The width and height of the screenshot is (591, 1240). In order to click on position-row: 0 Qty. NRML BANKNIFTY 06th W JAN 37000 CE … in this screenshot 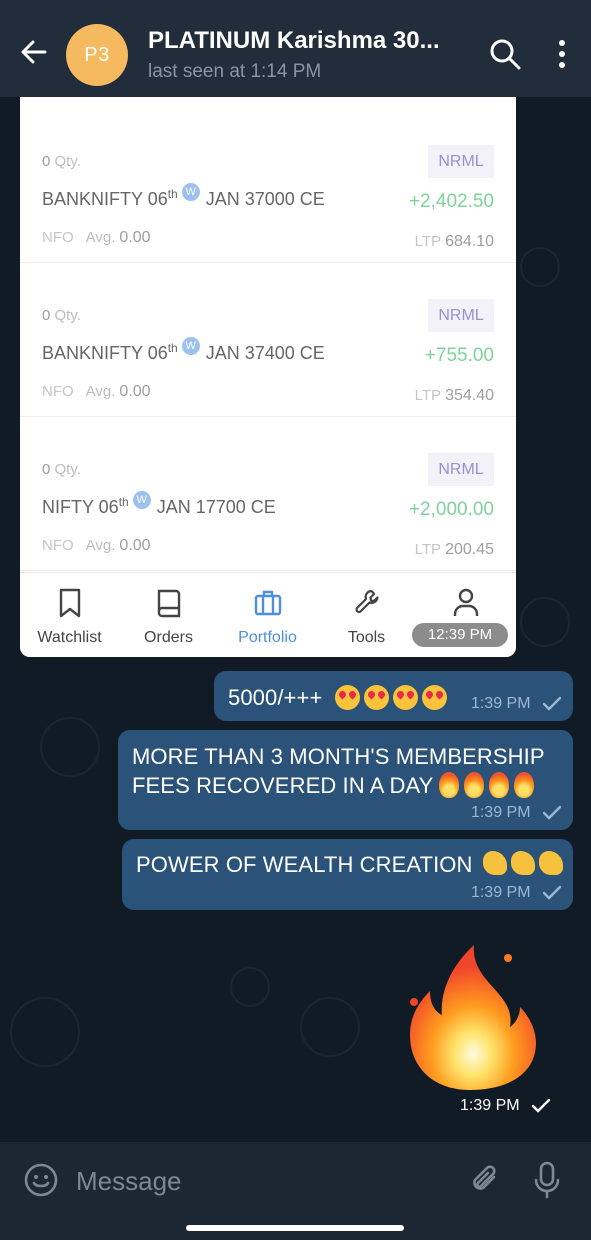, I will do `click(268, 186)`.